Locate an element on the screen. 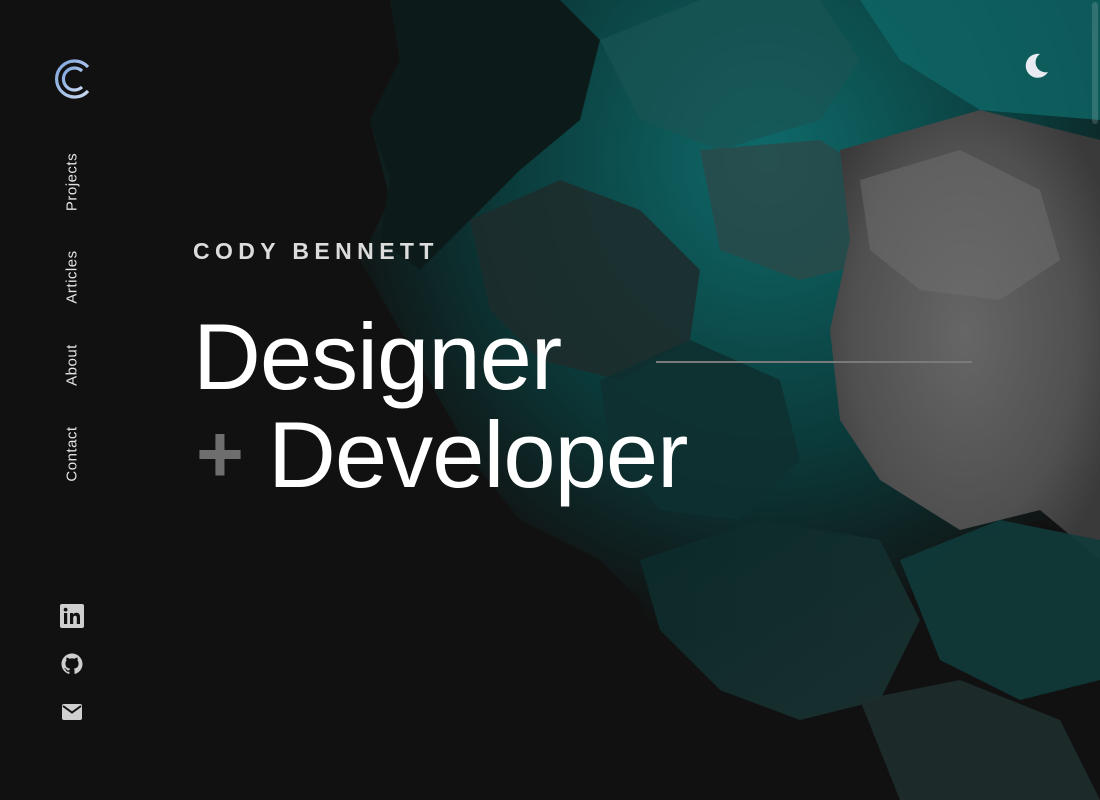 This screenshot has width=1100, height=800. nav-item-articles: Articles is located at coordinates (72, 276).